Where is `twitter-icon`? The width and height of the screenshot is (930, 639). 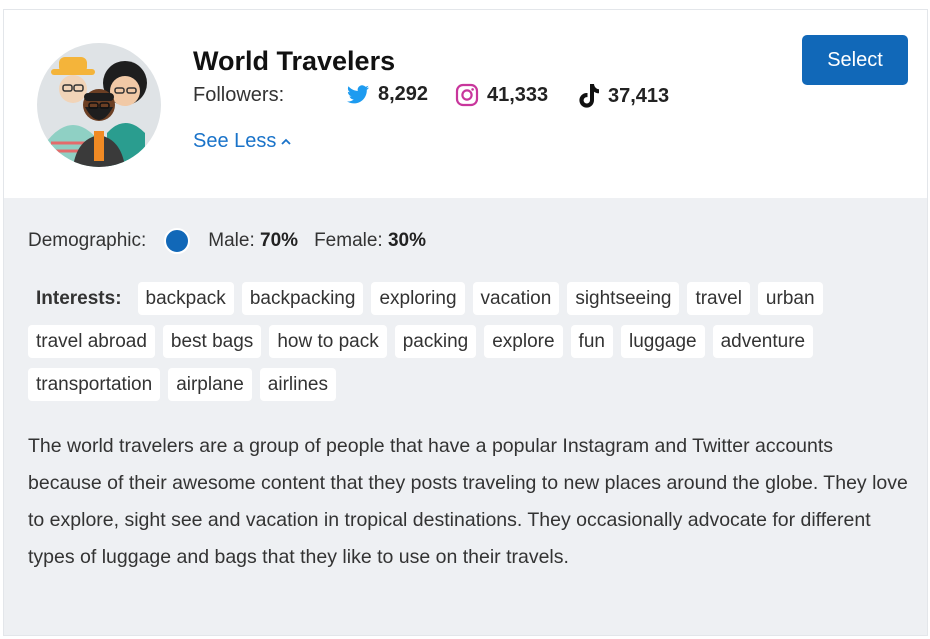 twitter-icon is located at coordinates (358, 93).